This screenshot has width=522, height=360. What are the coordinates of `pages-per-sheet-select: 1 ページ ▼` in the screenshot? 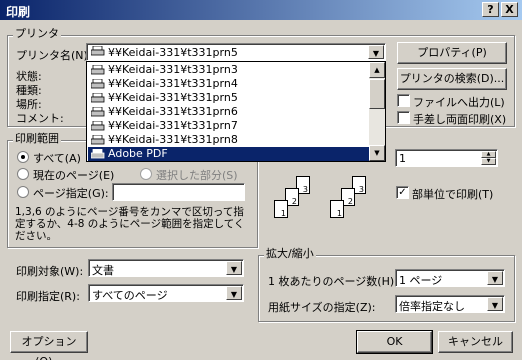 It's located at (450, 278).